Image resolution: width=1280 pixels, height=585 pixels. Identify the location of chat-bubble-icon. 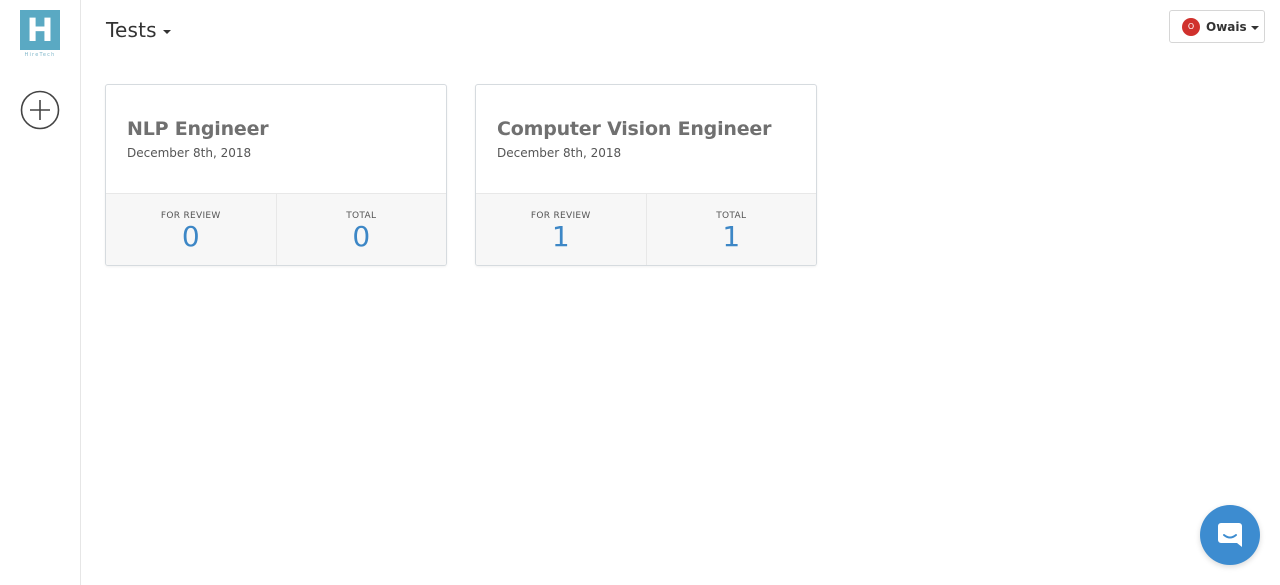
(1230, 535).